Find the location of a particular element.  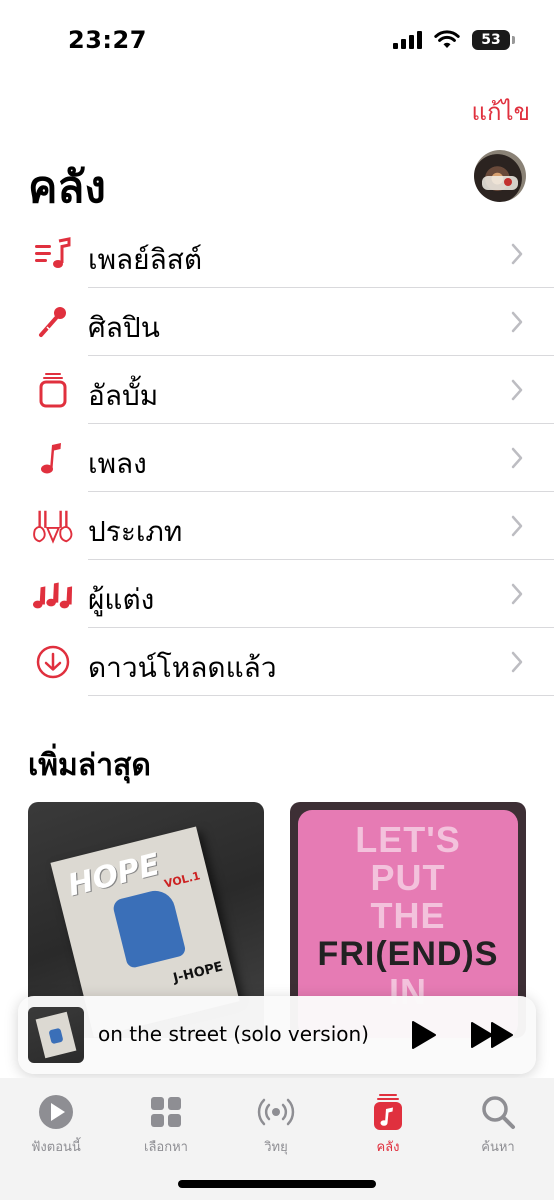

tab-label: คลัง is located at coordinates (388, 1147).